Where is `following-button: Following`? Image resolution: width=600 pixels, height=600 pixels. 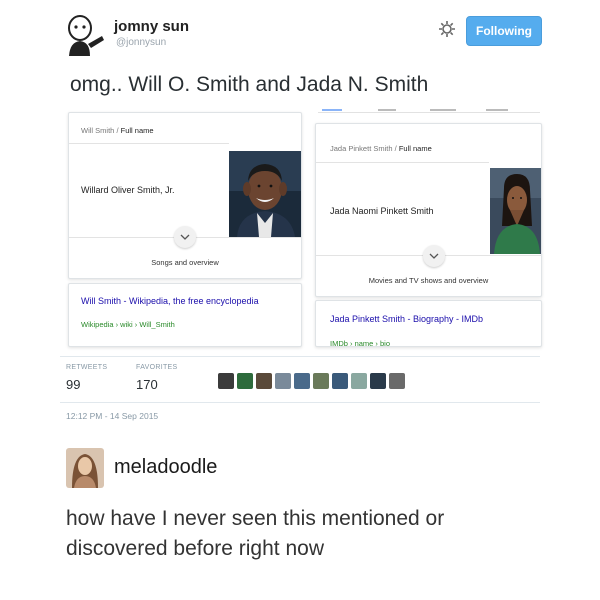
following-button: Following is located at coordinates (504, 31).